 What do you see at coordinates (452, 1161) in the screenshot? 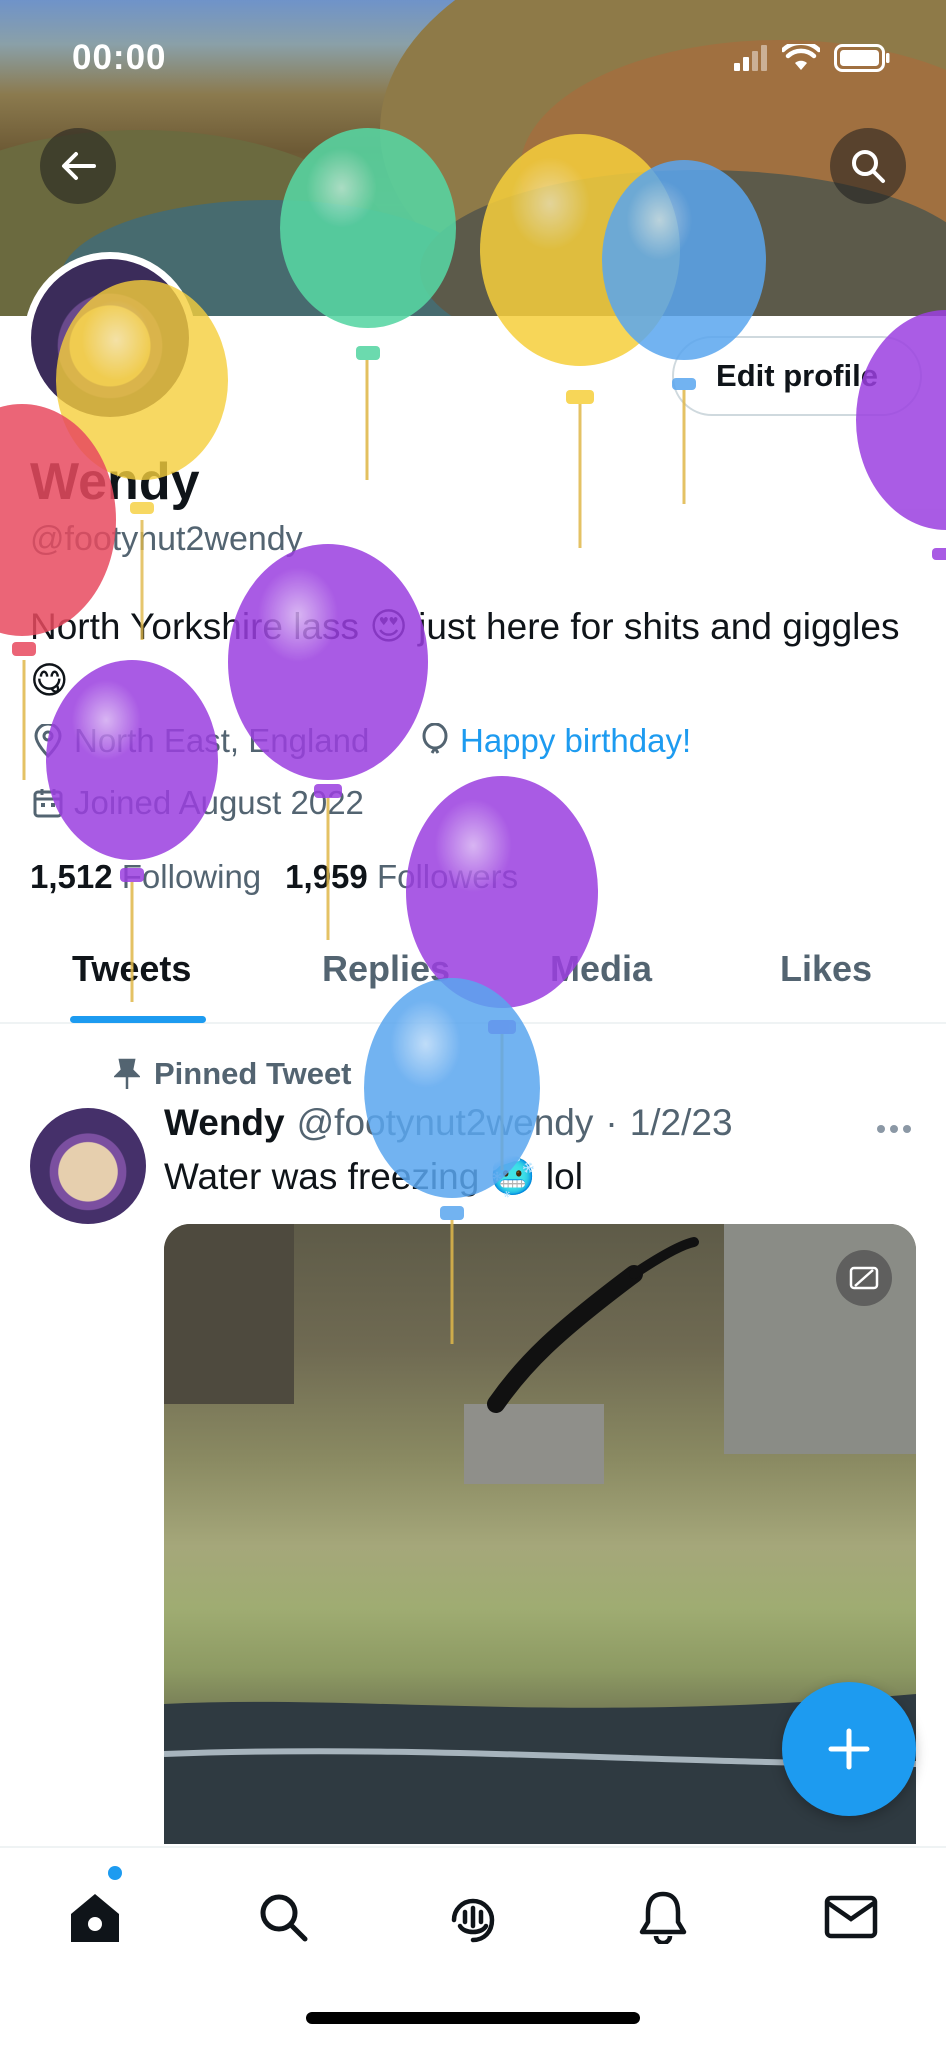
I see `balloon-blue-bottom` at bounding box center [452, 1161].